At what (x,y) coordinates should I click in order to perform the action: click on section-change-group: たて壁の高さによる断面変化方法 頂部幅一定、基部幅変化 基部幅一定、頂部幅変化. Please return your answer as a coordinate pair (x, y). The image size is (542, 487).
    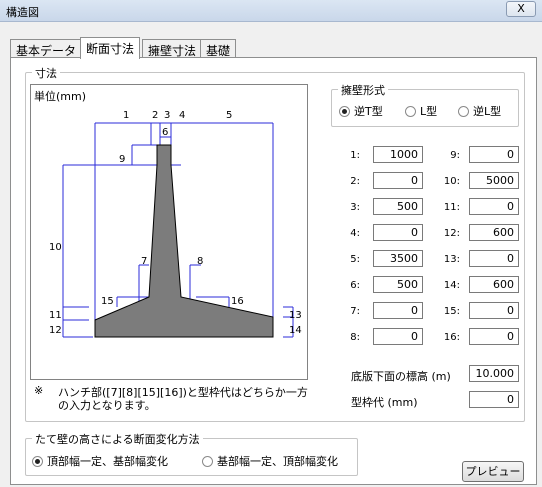
    Looking at the image, I should click on (191, 453).